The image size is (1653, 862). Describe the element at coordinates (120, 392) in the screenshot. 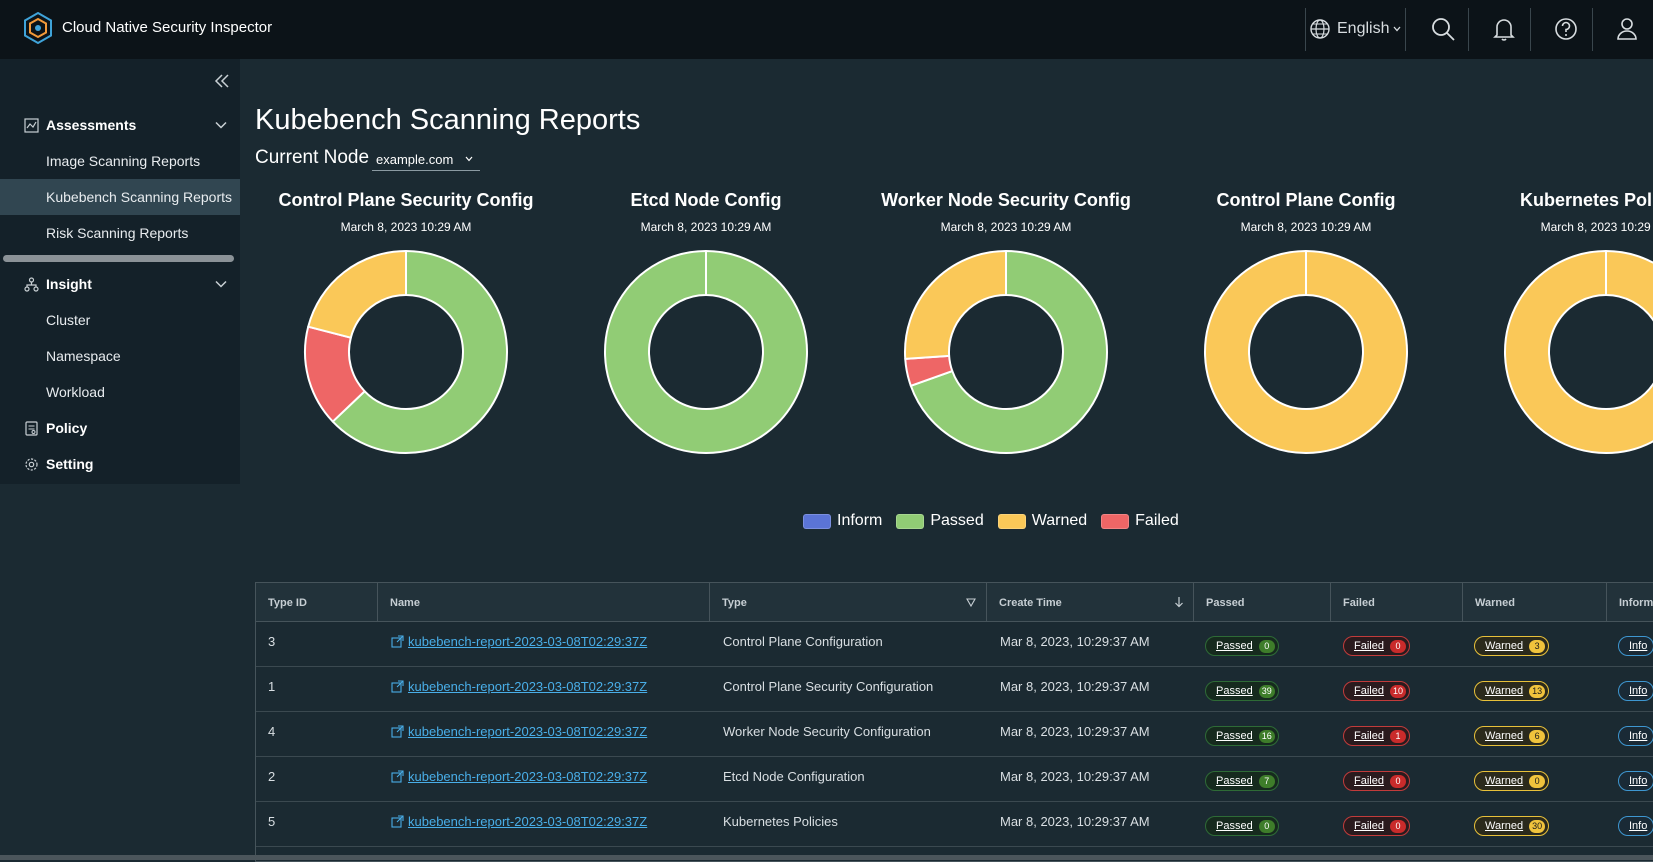

I see `sidebar-item-workload: Workload` at that location.